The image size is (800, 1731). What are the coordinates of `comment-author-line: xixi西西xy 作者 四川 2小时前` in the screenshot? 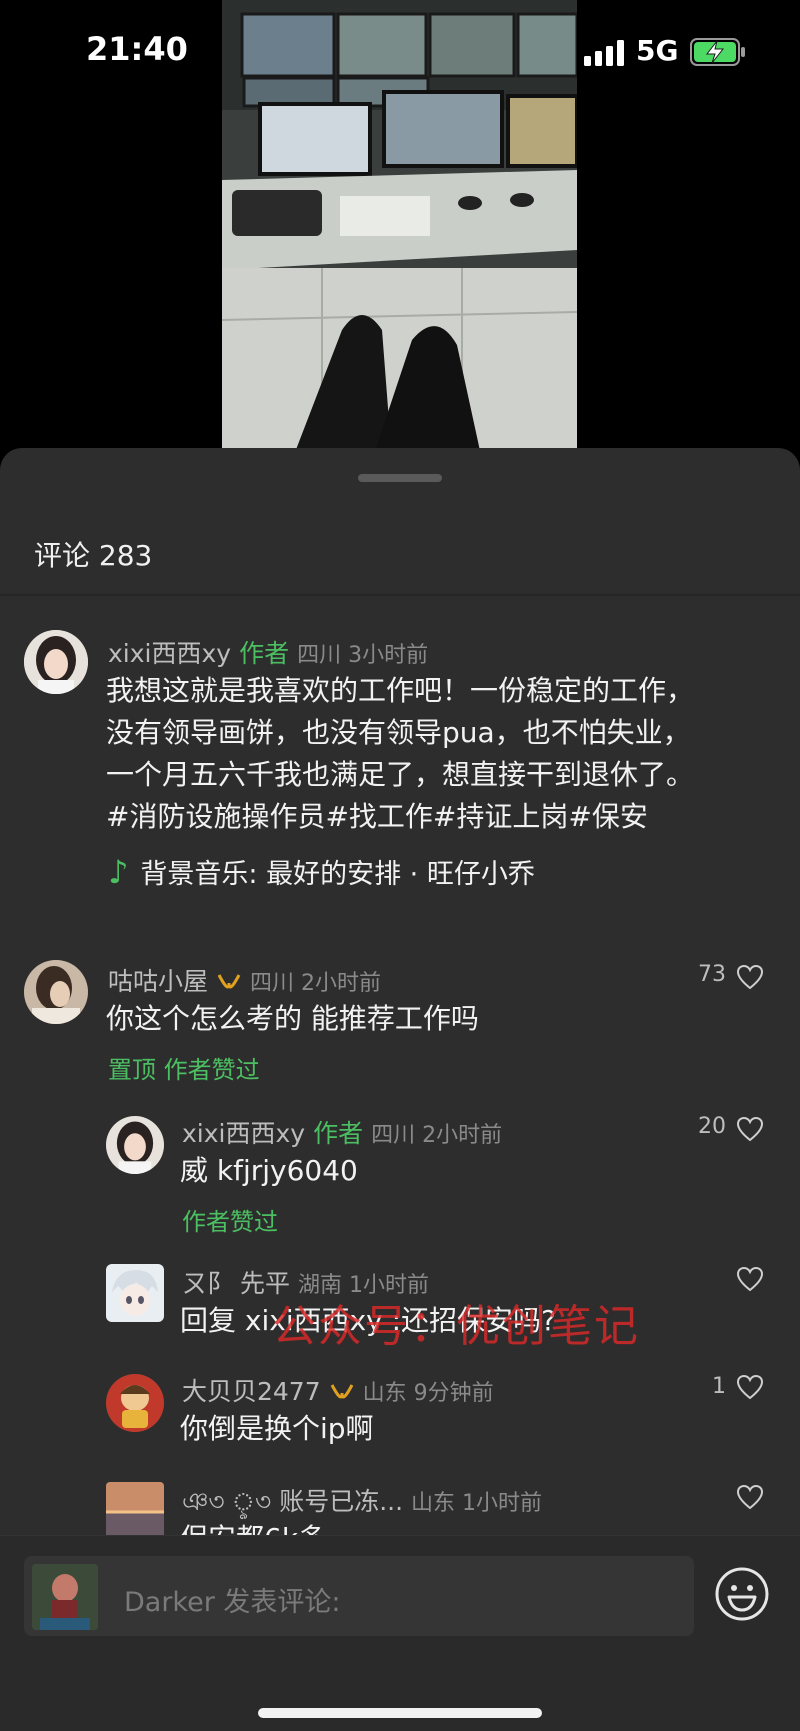 It's located at (342, 1132).